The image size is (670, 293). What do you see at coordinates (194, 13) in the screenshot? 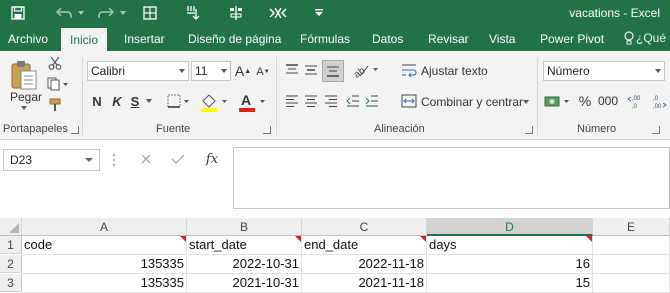
I see `freeze-panes-icon` at bounding box center [194, 13].